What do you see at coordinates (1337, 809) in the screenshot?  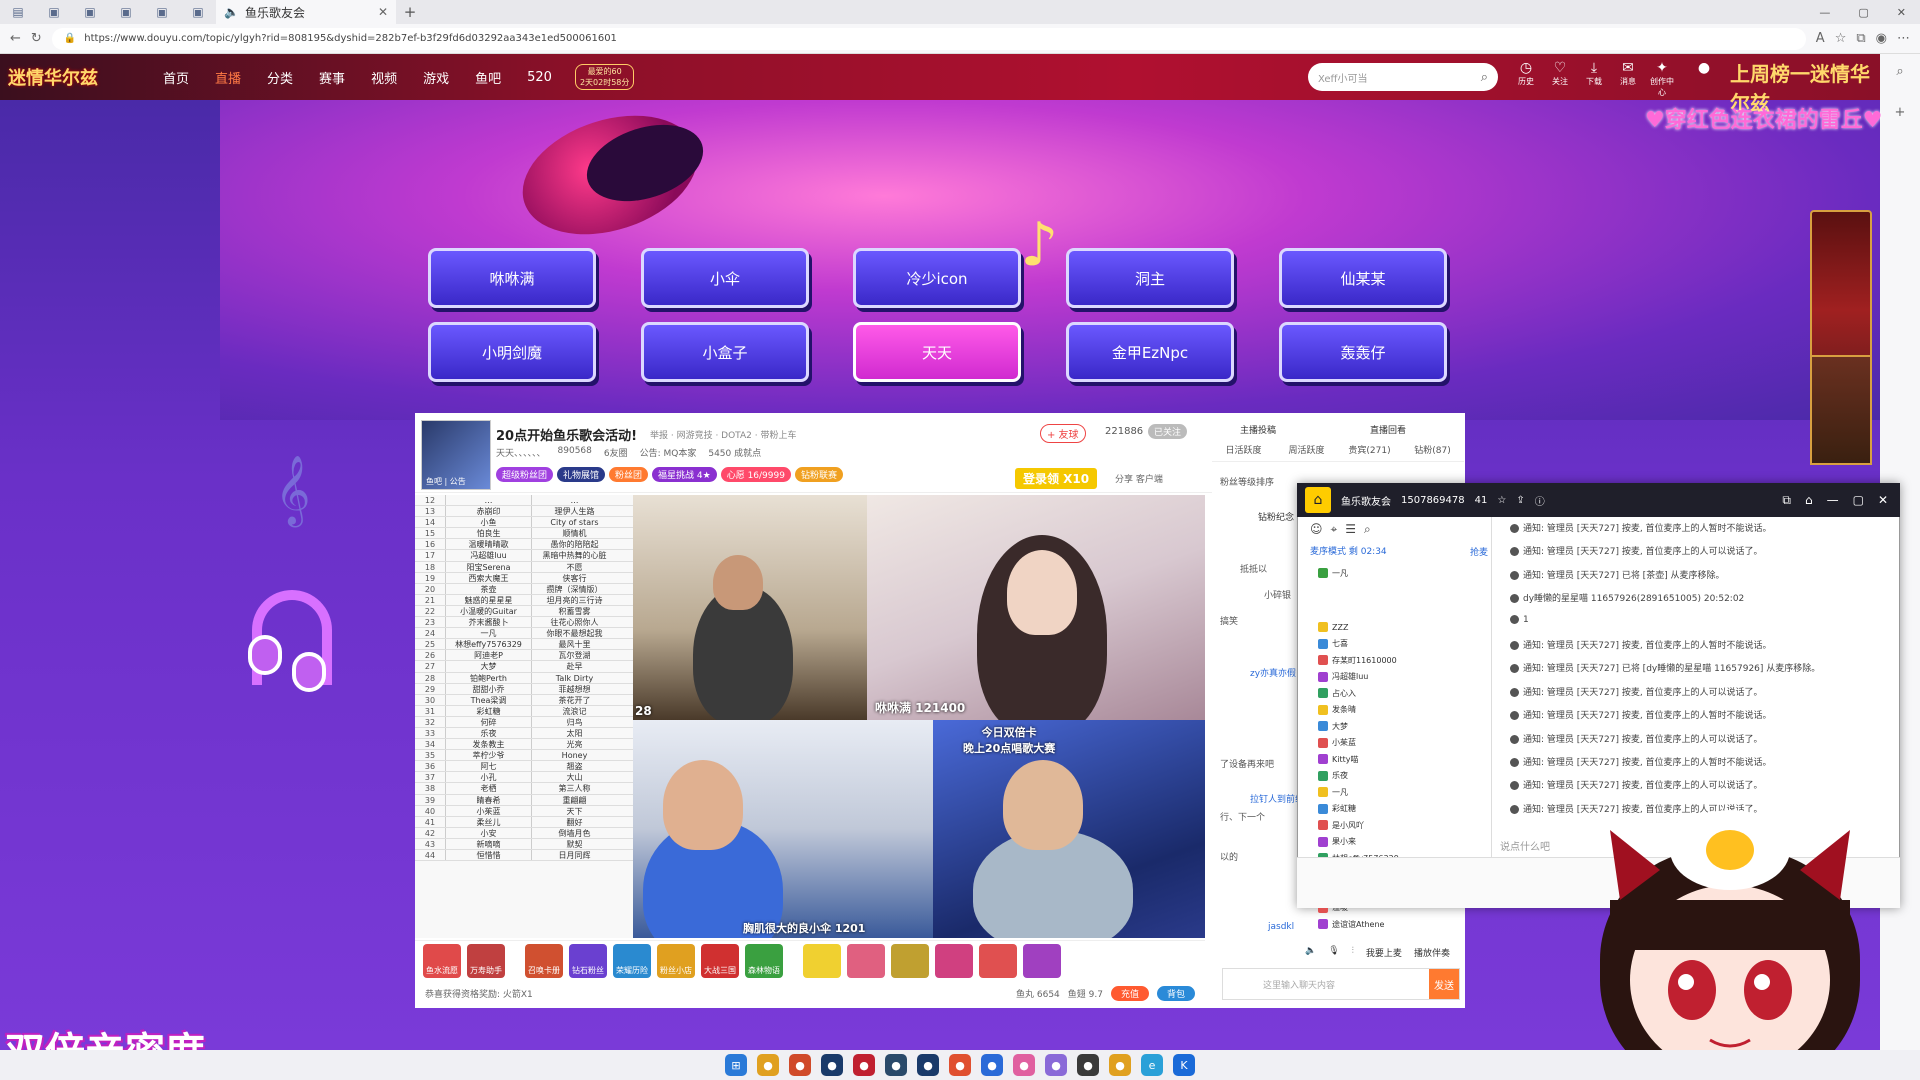 I see `queue-member: 彩虹糖` at bounding box center [1337, 809].